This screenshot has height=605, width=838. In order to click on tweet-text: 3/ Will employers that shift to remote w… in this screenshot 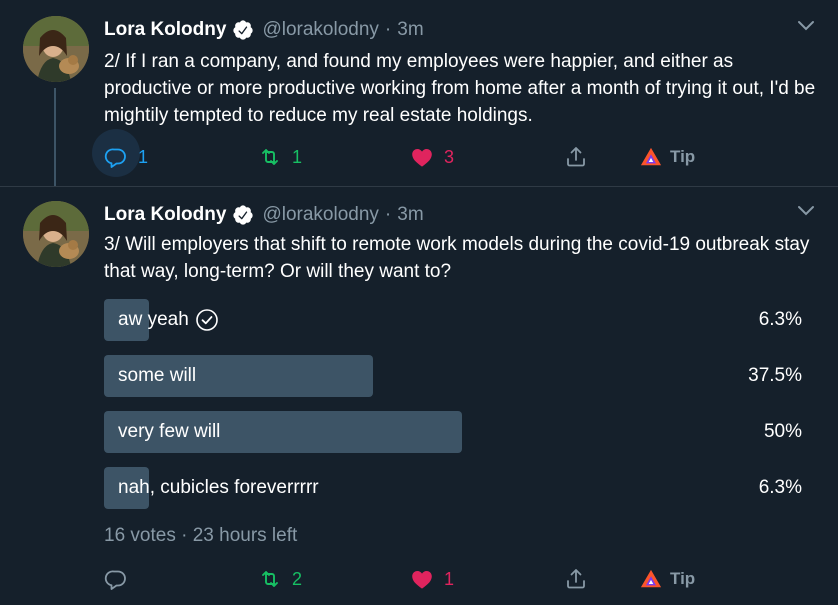, I will do `click(457, 258)`.